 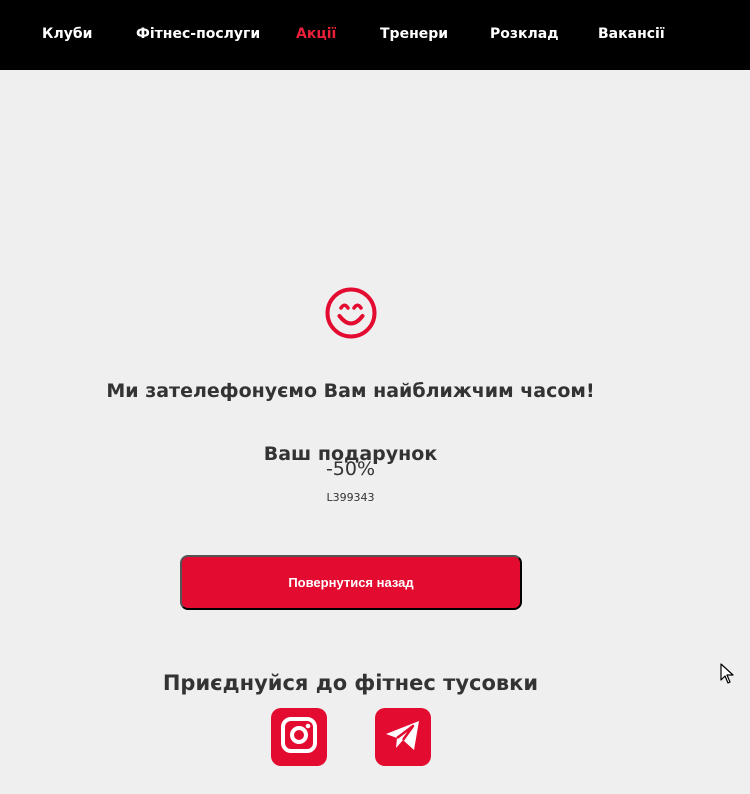 What do you see at coordinates (351, 582) in the screenshot?
I see `back-button: Повернутися назад` at bounding box center [351, 582].